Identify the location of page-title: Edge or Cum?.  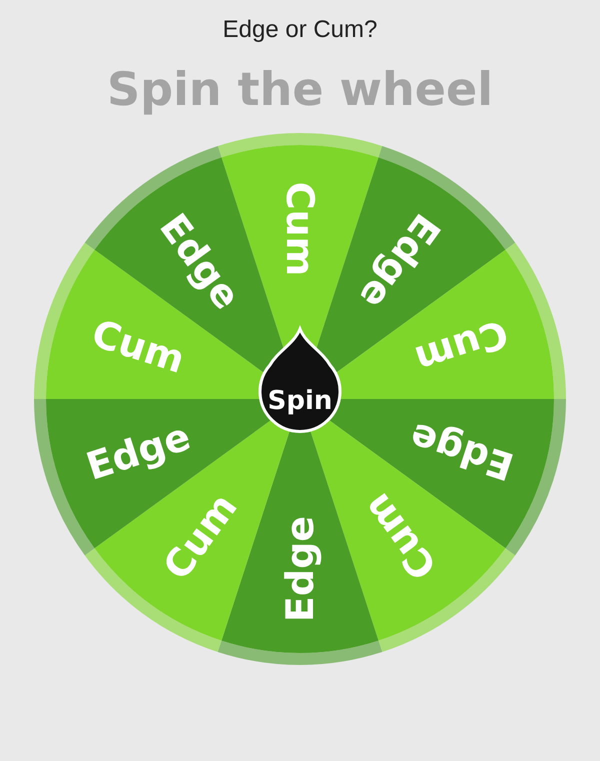
(300, 30).